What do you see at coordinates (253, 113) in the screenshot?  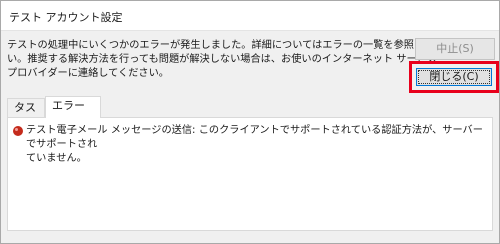 I see `tab-strip: タスク エラー` at bounding box center [253, 113].